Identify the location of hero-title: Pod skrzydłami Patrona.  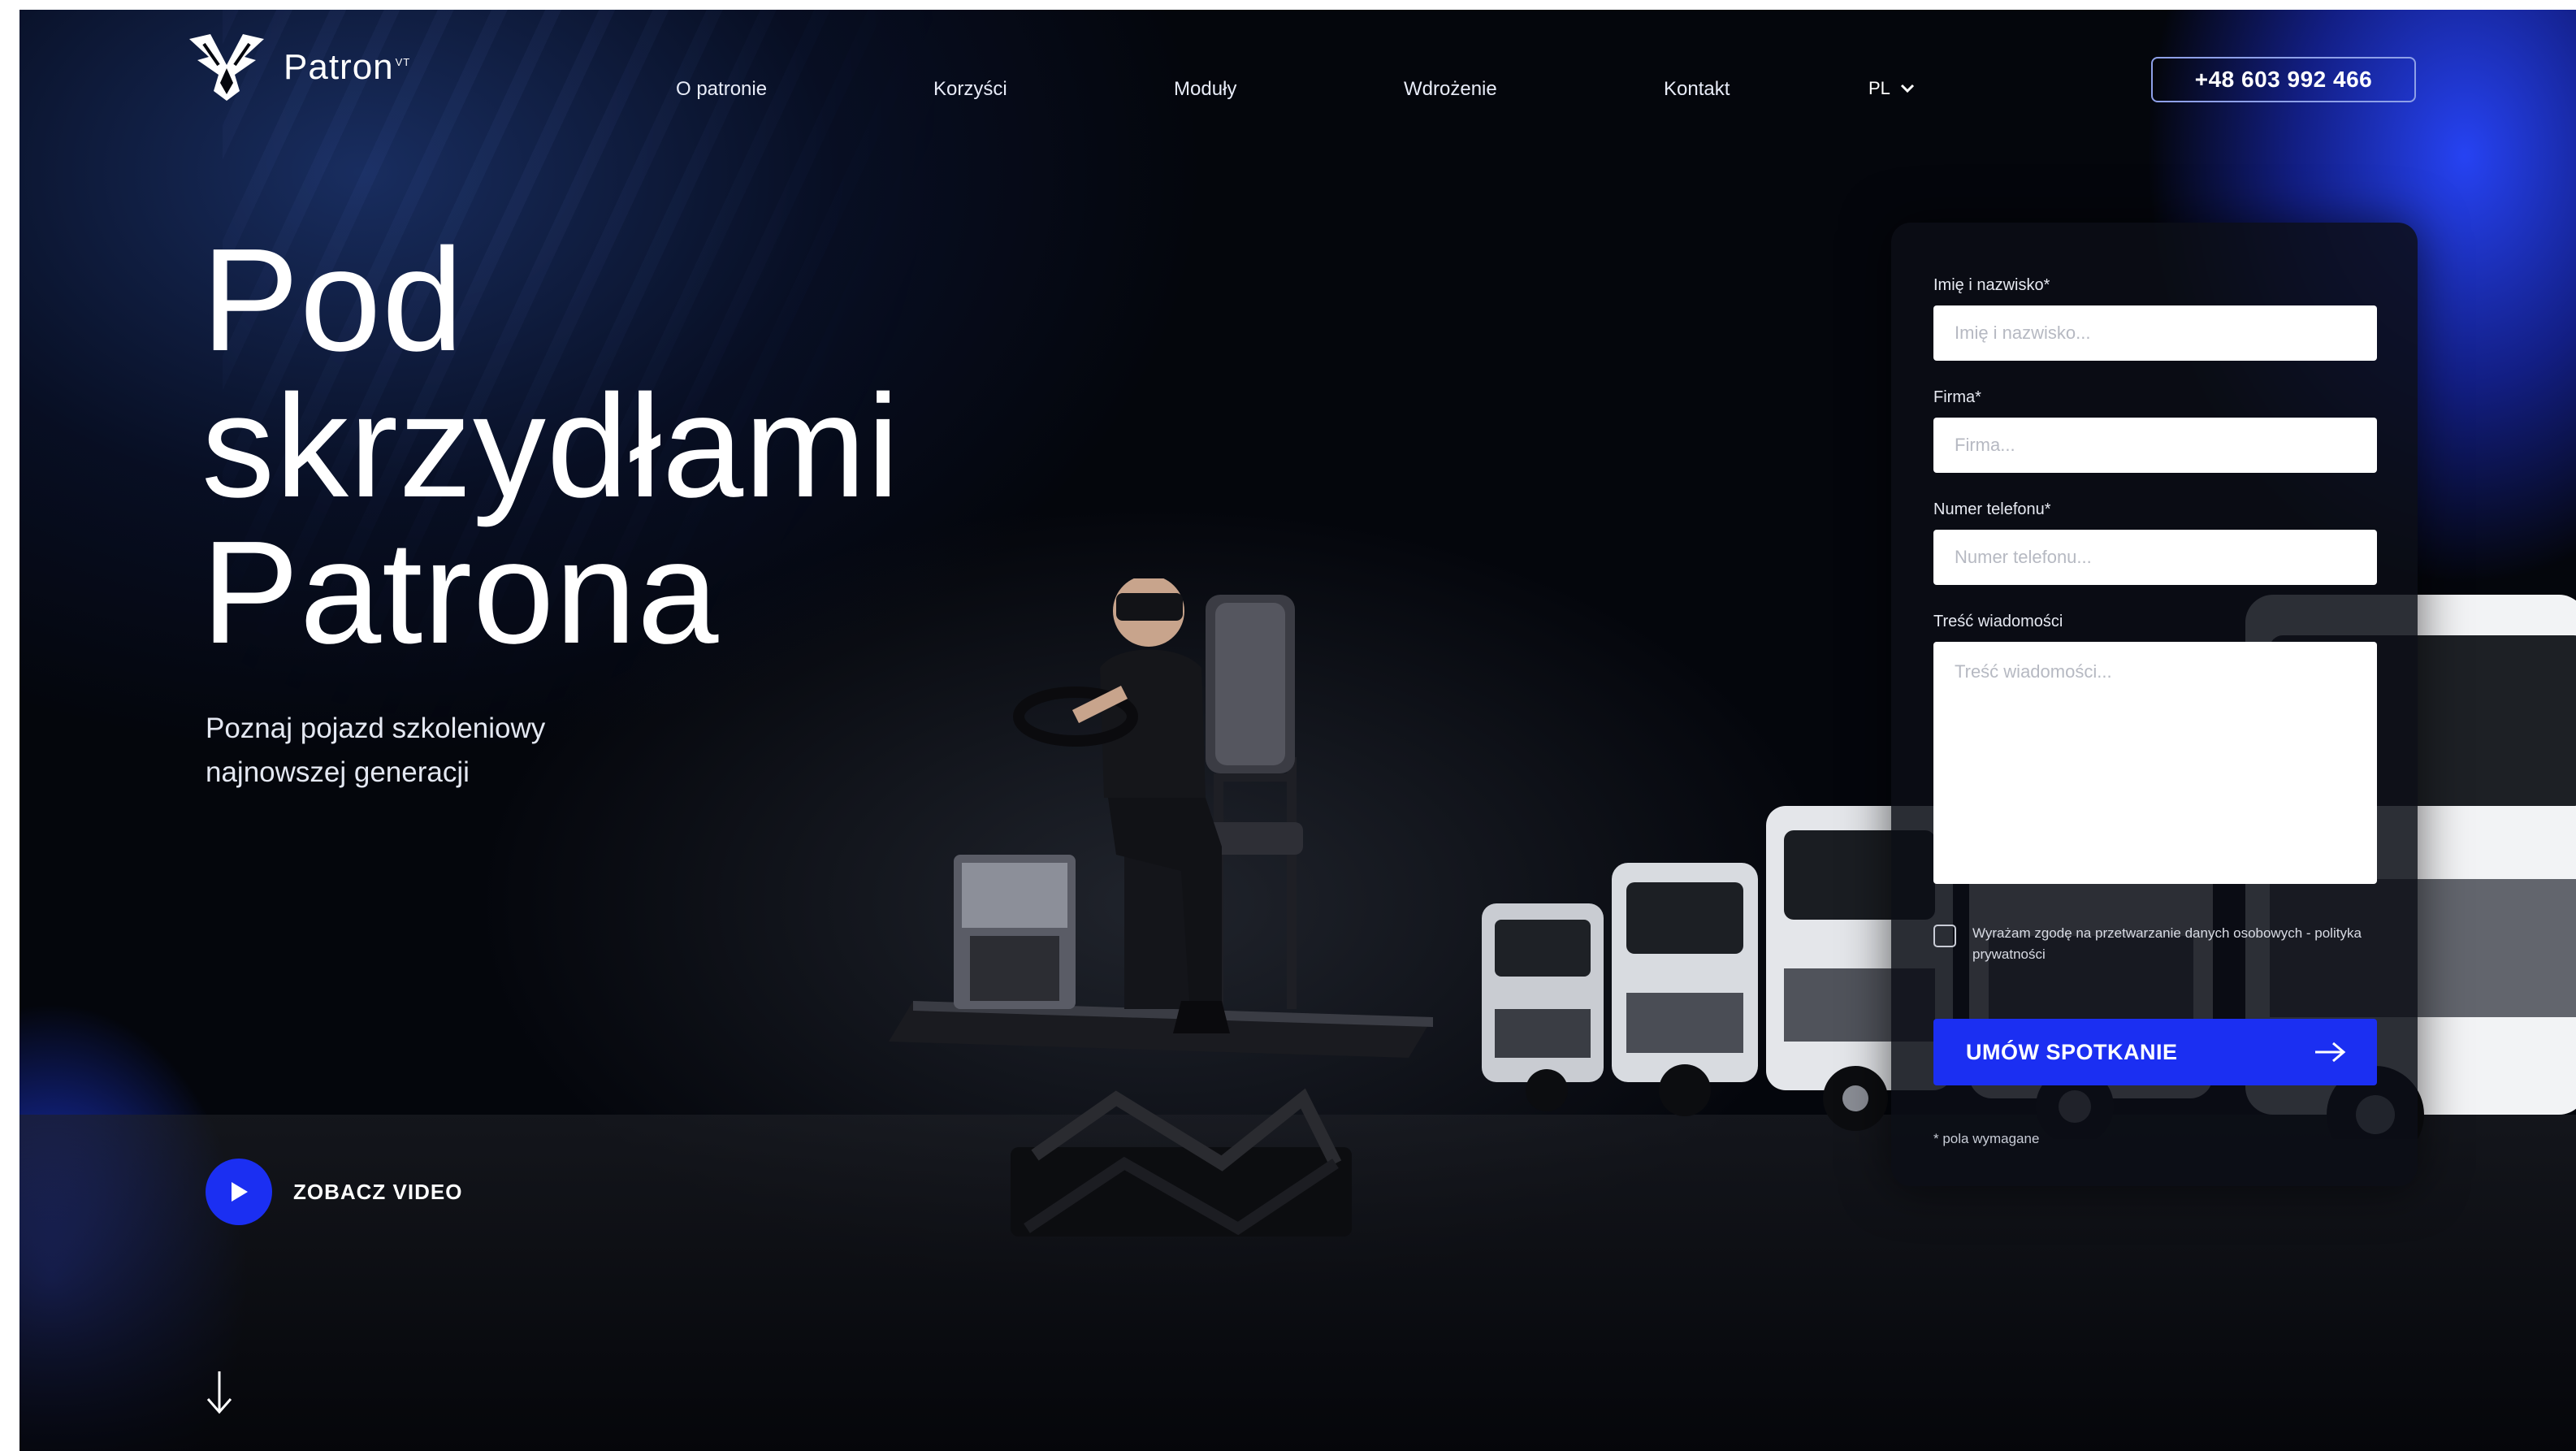
(551, 446).